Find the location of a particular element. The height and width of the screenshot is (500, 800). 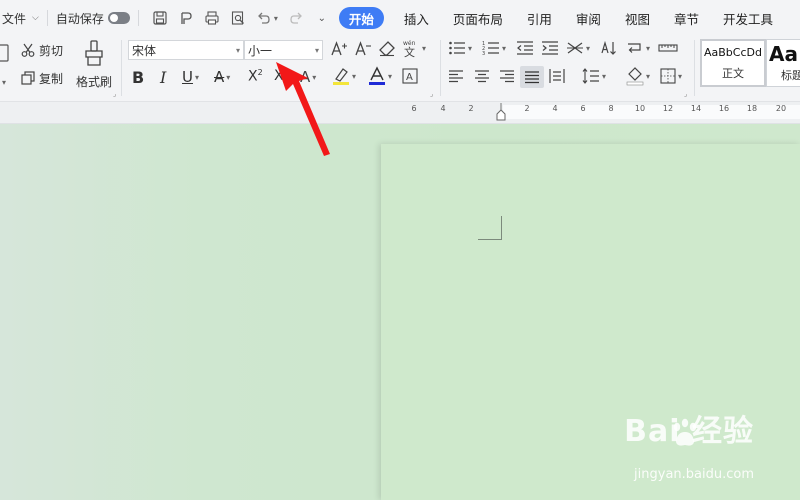

autosave-label: 自动保存 is located at coordinates (79, 18).